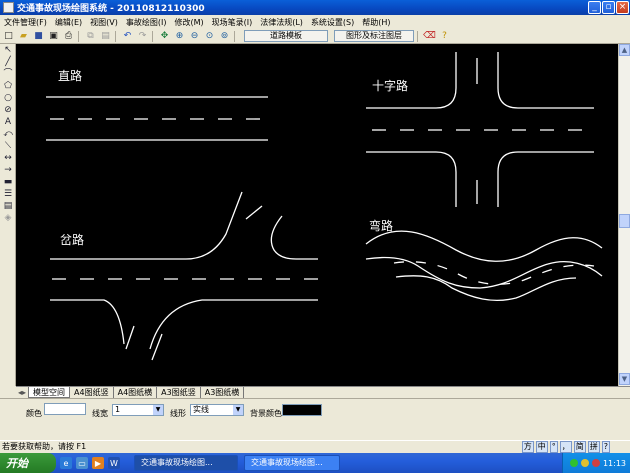  Describe the element at coordinates (8, 62) in the screenshot. I see `line-icon: ╱` at that location.